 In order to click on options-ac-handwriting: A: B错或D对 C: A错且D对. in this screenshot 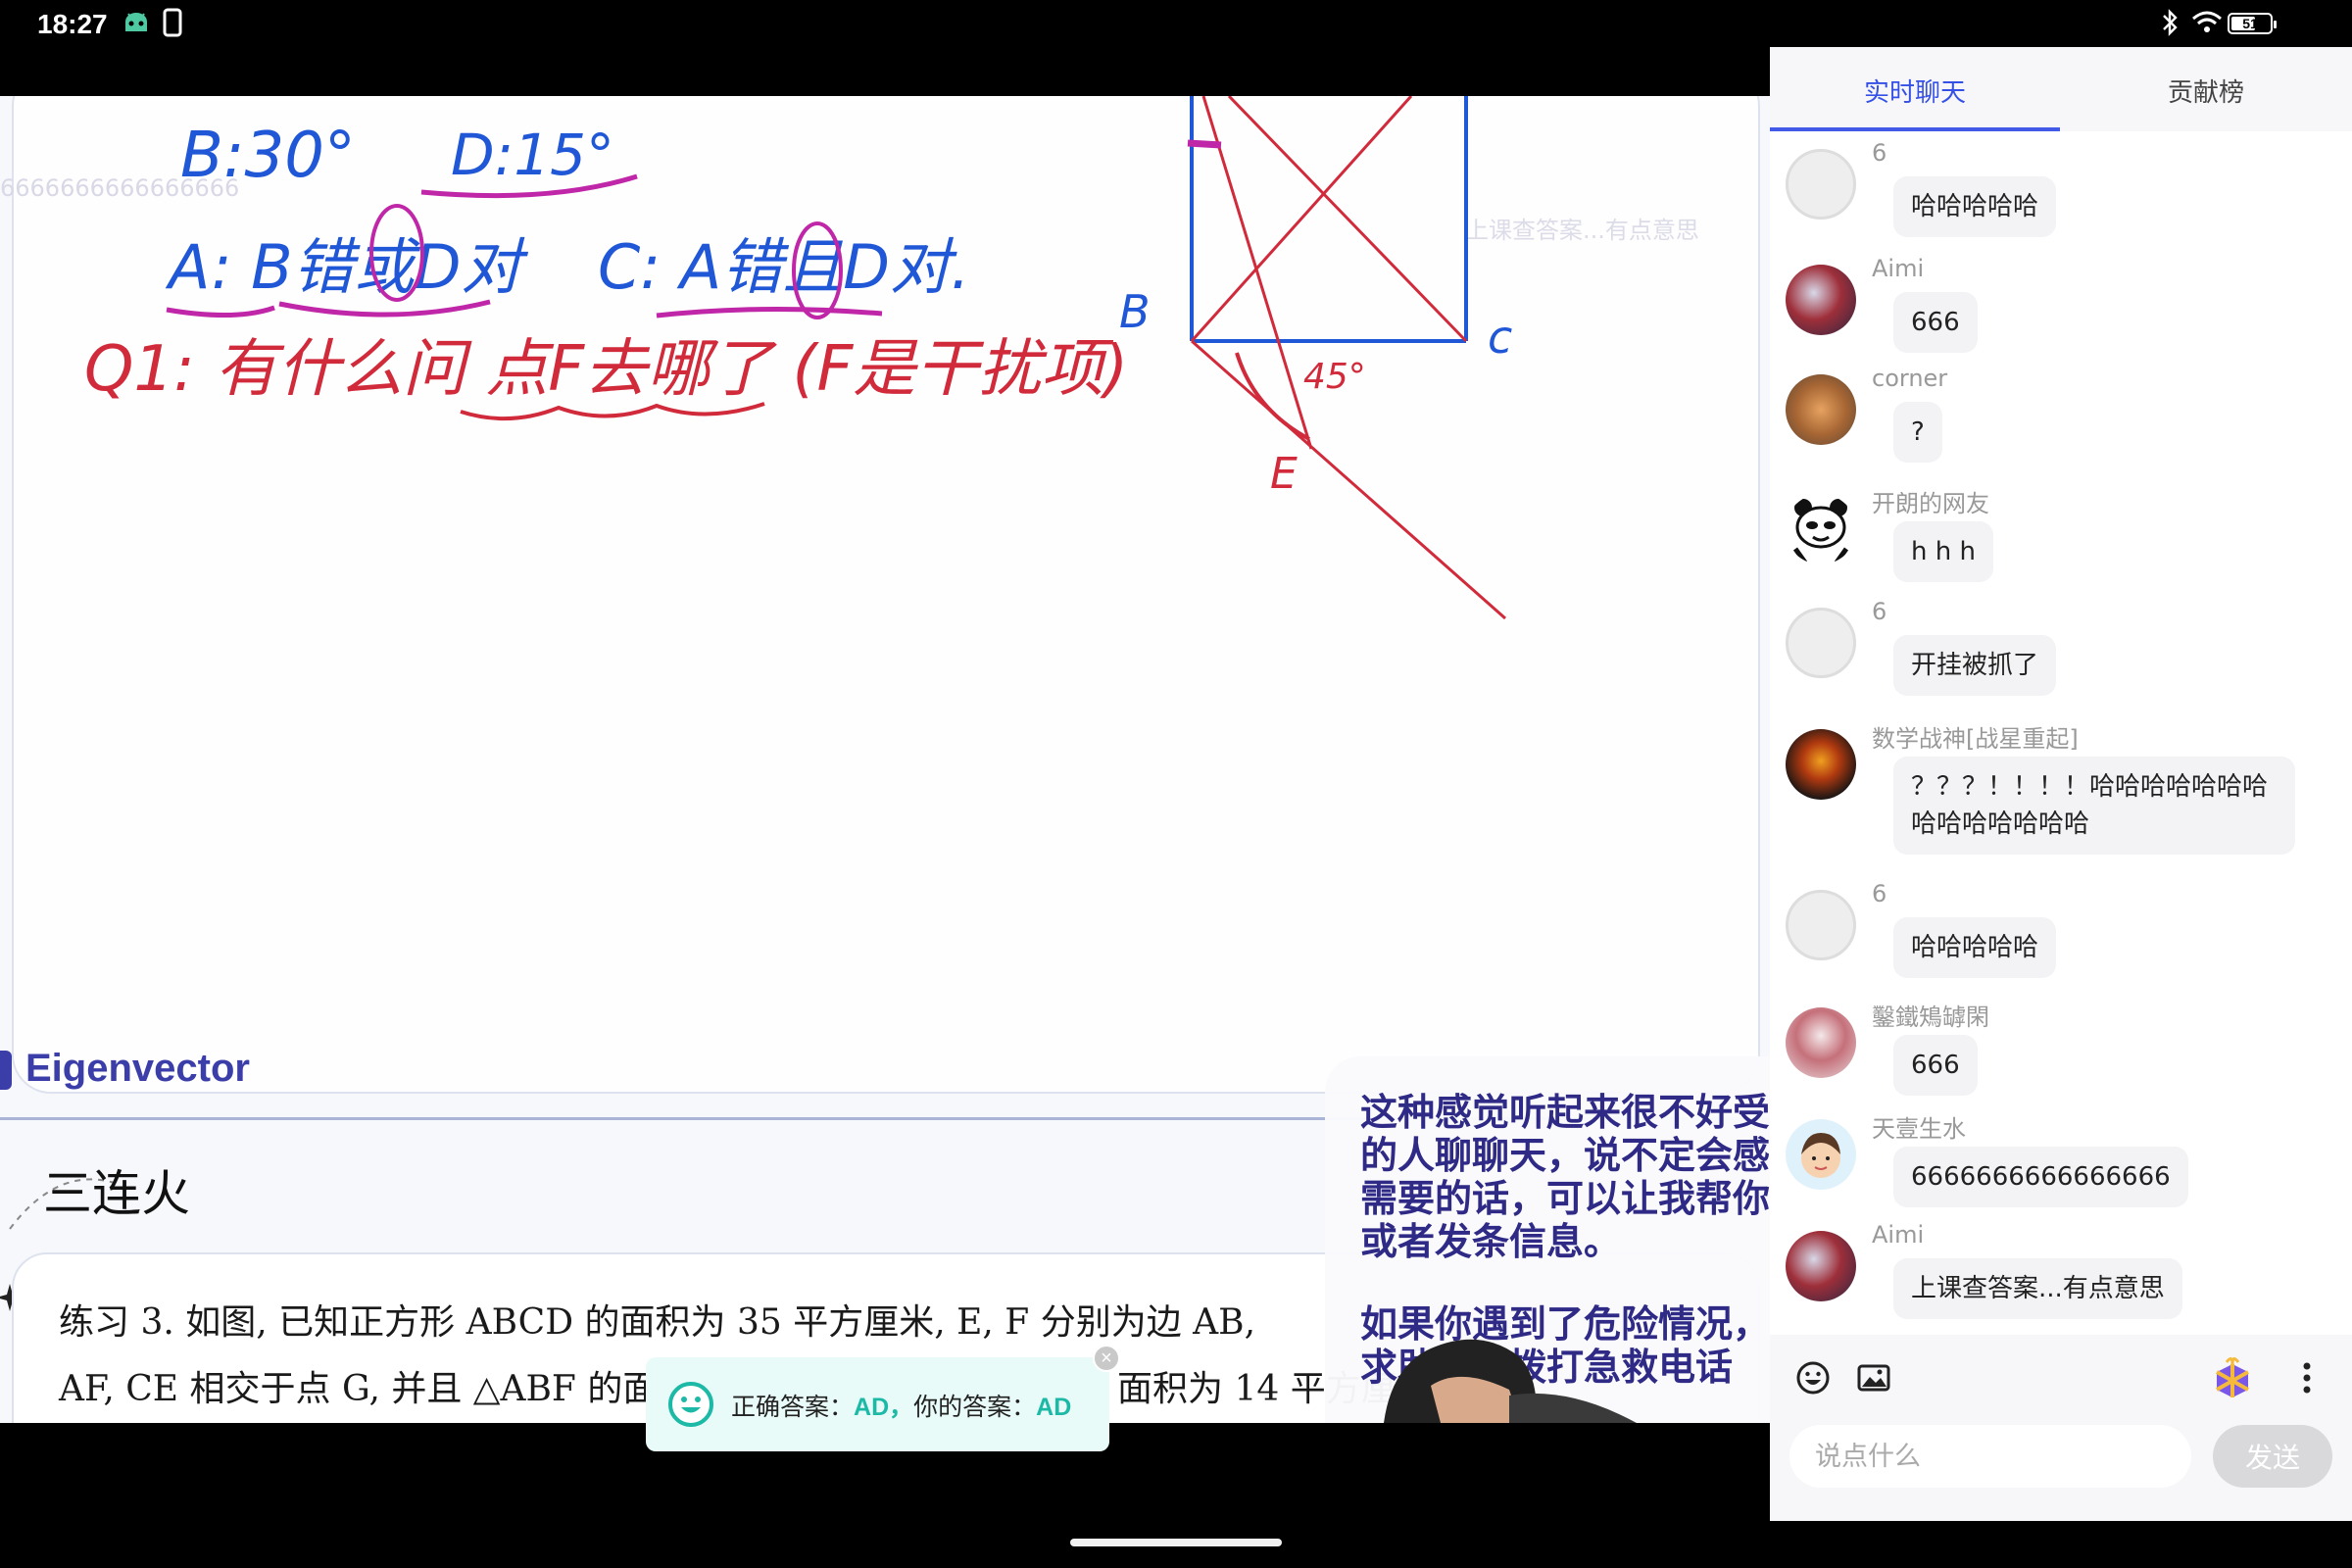, I will do `click(567, 261)`.